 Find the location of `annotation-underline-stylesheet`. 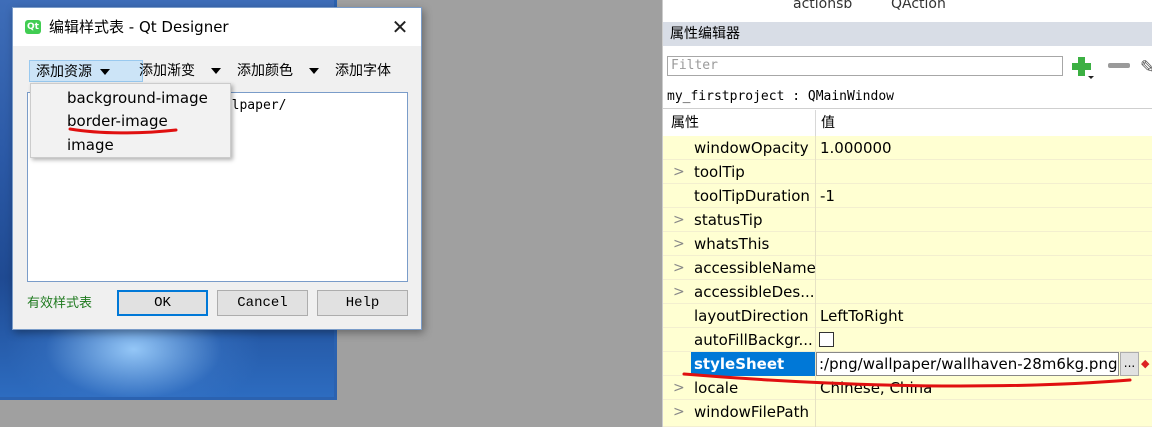

annotation-underline-stylesheet is located at coordinates (907, 380).